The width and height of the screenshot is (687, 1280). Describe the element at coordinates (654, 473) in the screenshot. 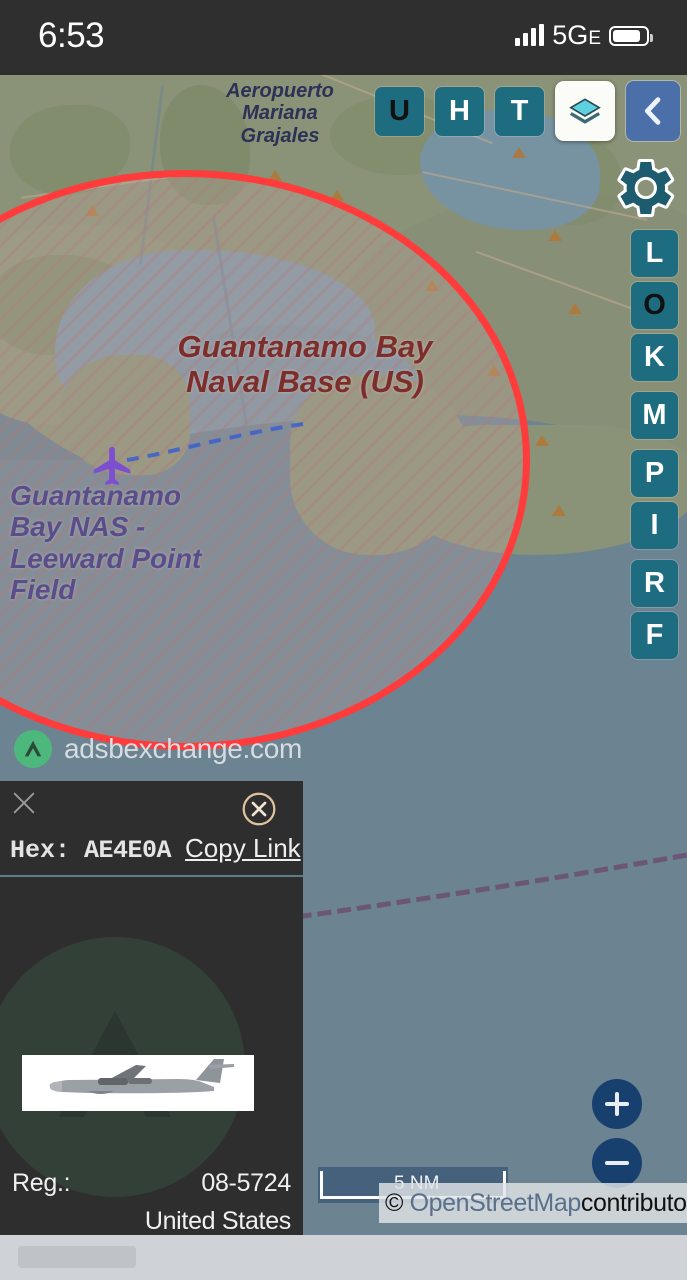

I see `button-p: P` at that location.